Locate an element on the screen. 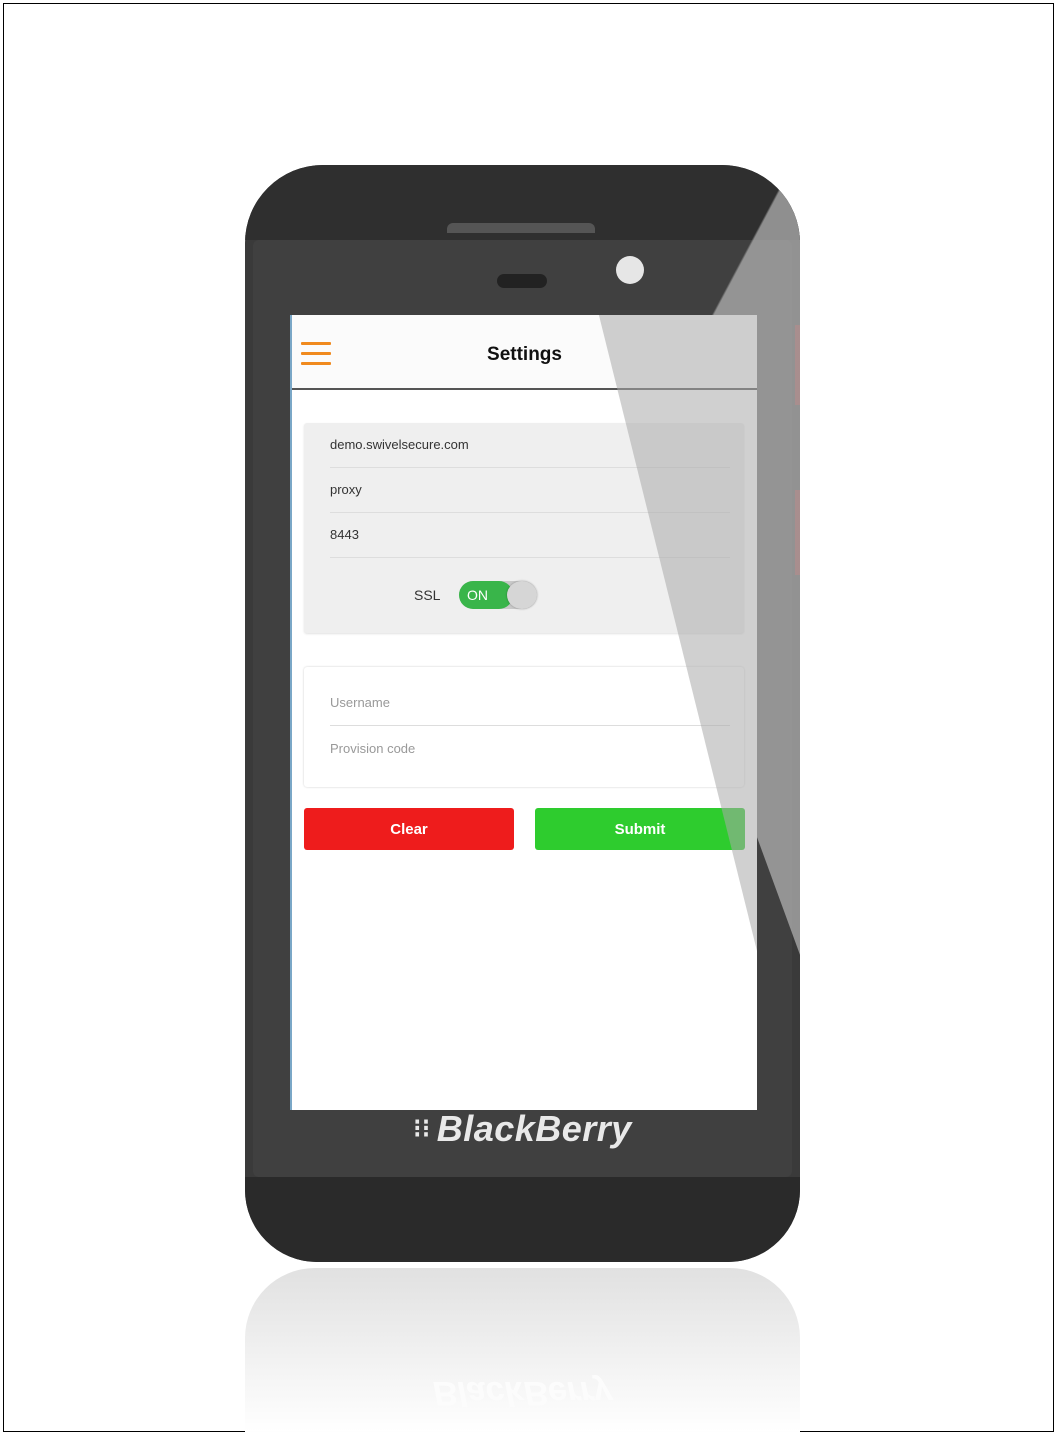  submit-button: Submit is located at coordinates (640, 829).